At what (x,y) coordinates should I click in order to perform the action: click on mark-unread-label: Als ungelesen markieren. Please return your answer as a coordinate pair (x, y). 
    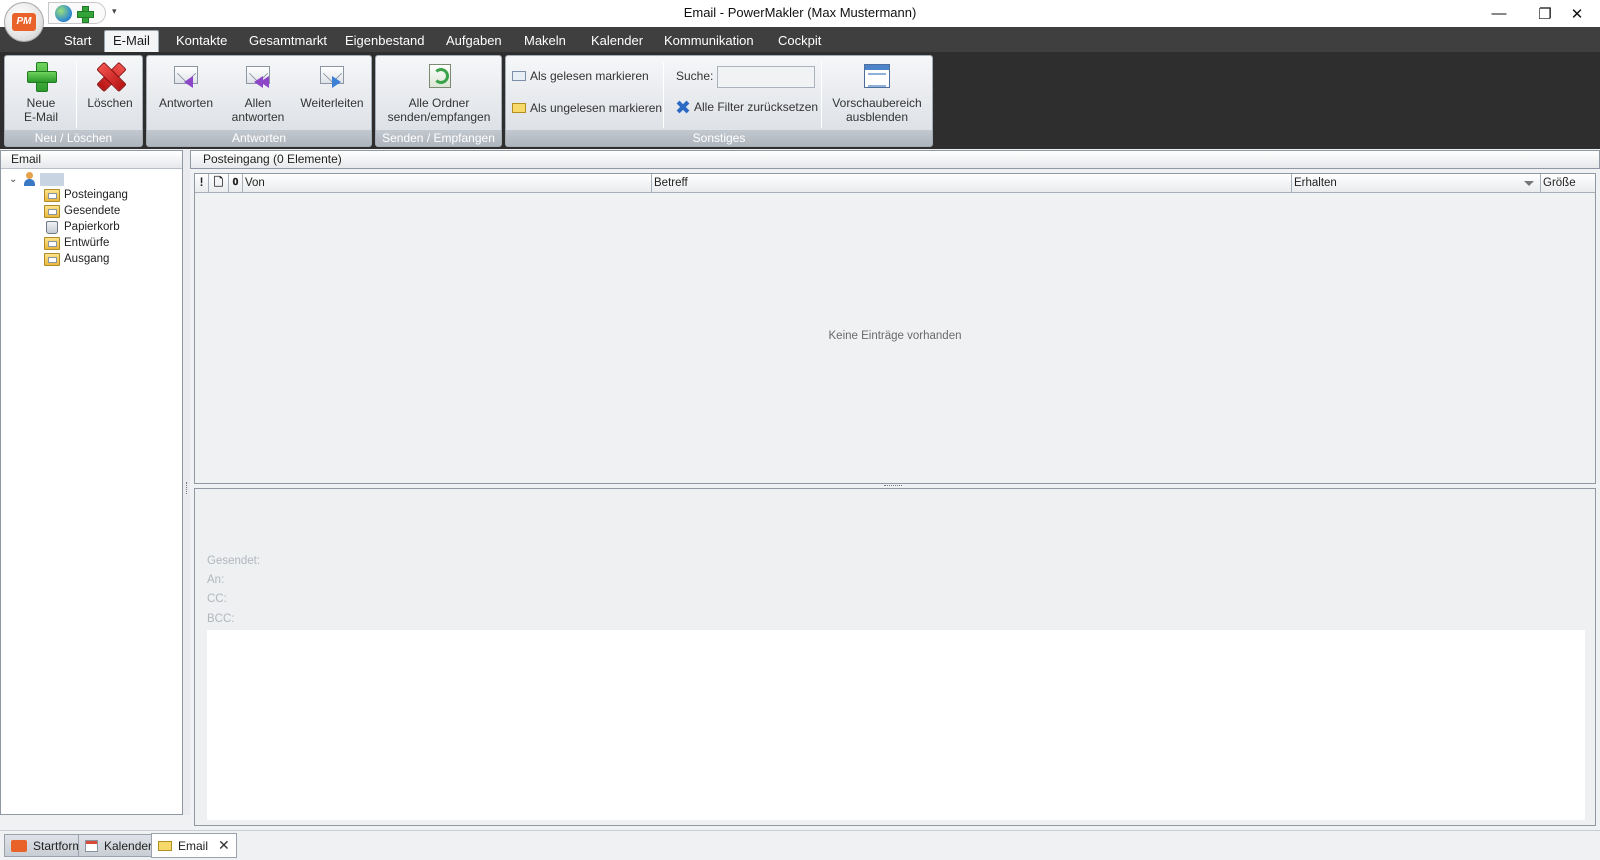
    Looking at the image, I should click on (596, 108).